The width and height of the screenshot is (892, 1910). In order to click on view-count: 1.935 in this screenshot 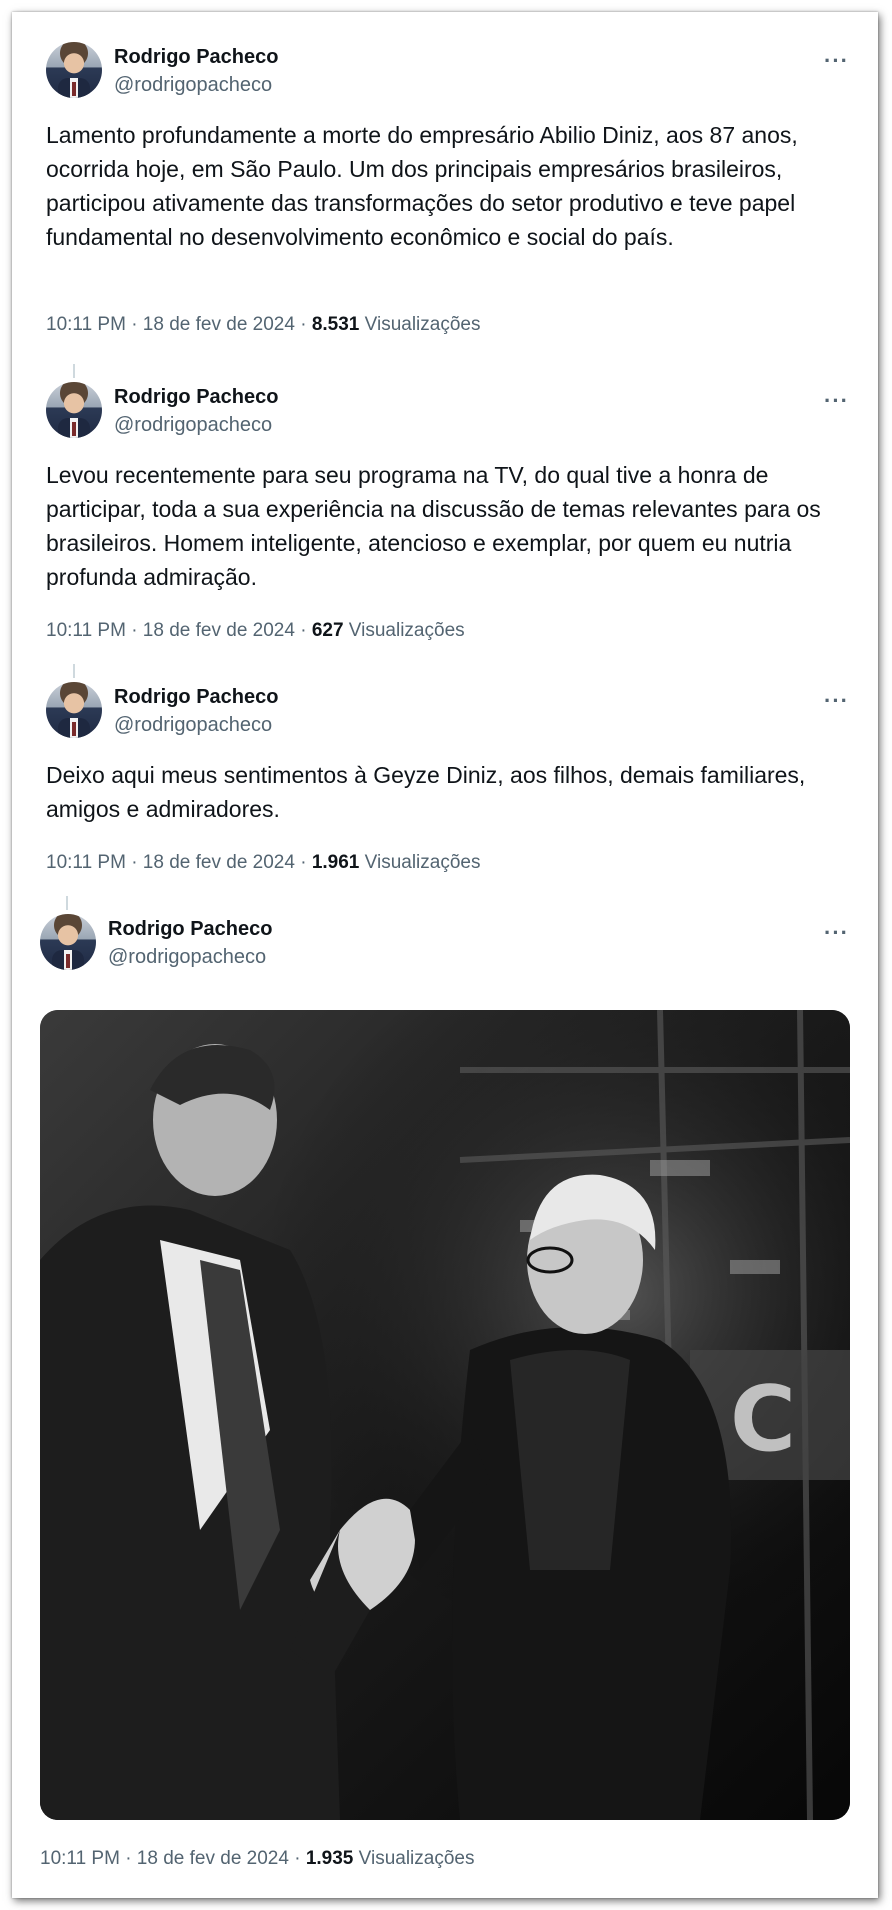, I will do `click(329, 1858)`.